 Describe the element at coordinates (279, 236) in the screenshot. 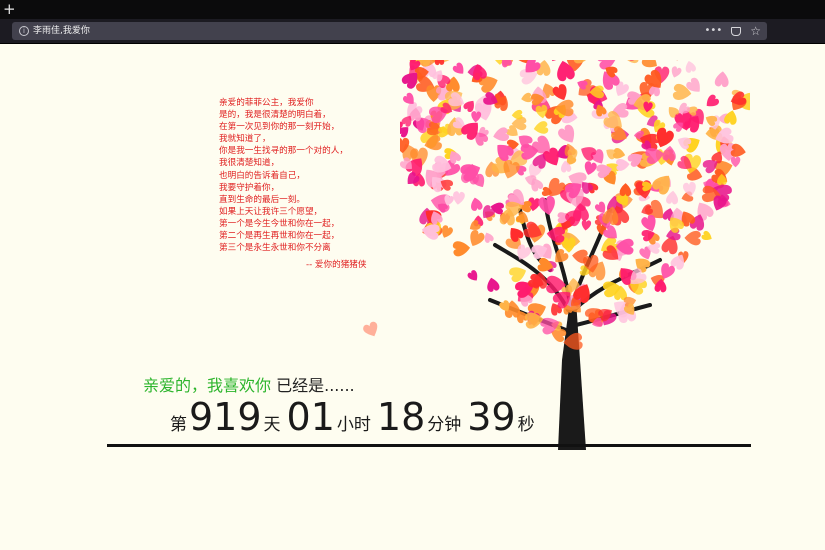

I see `poem-line: 第二个是再生再世和你在一起，` at that location.